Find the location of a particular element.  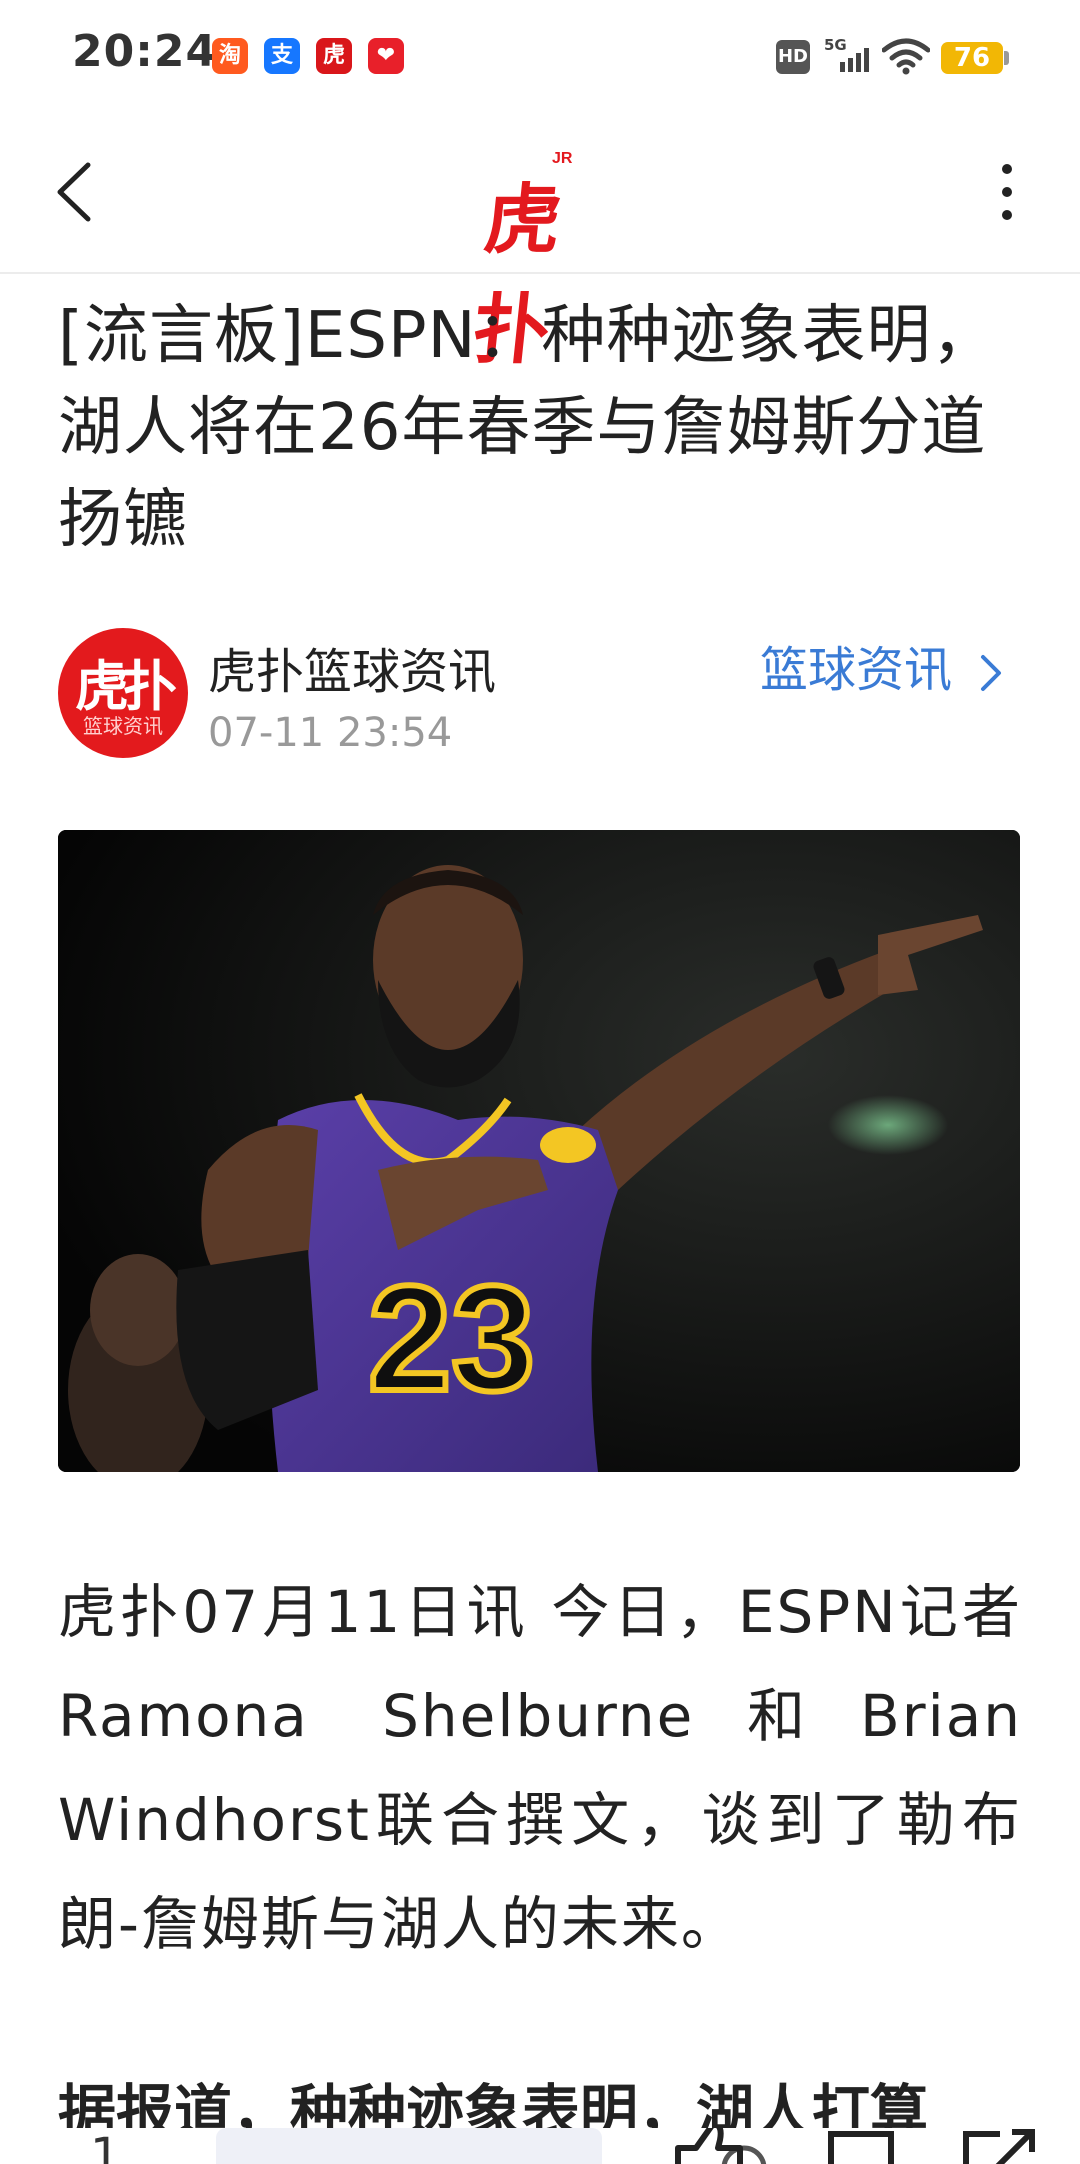

app-red-icon: ❤ is located at coordinates (386, 56).